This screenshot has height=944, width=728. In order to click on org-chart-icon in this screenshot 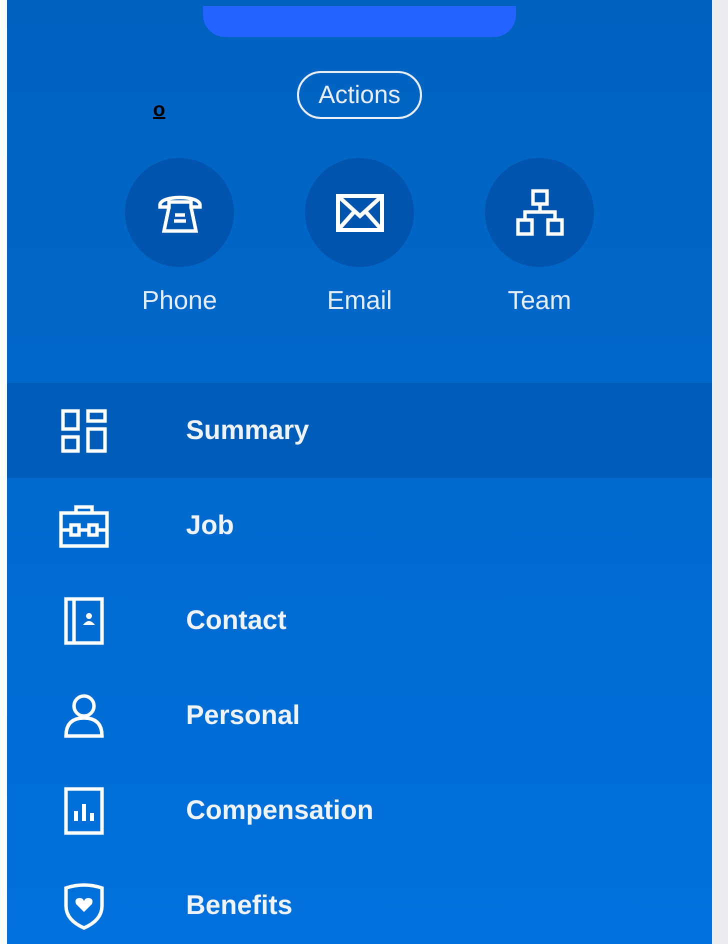, I will do `click(540, 212)`.